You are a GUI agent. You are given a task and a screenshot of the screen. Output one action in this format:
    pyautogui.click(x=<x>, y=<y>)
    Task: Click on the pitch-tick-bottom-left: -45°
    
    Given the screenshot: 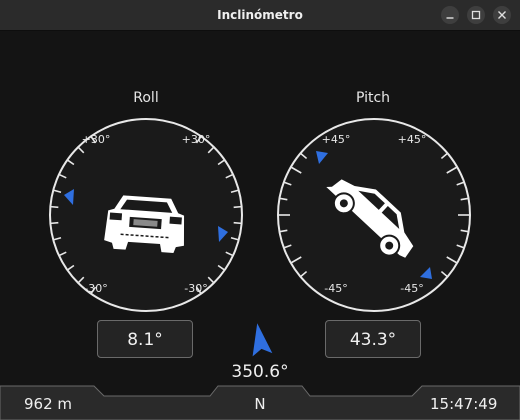 What is the action you would take?
    pyautogui.click(x=335, y=288)
    